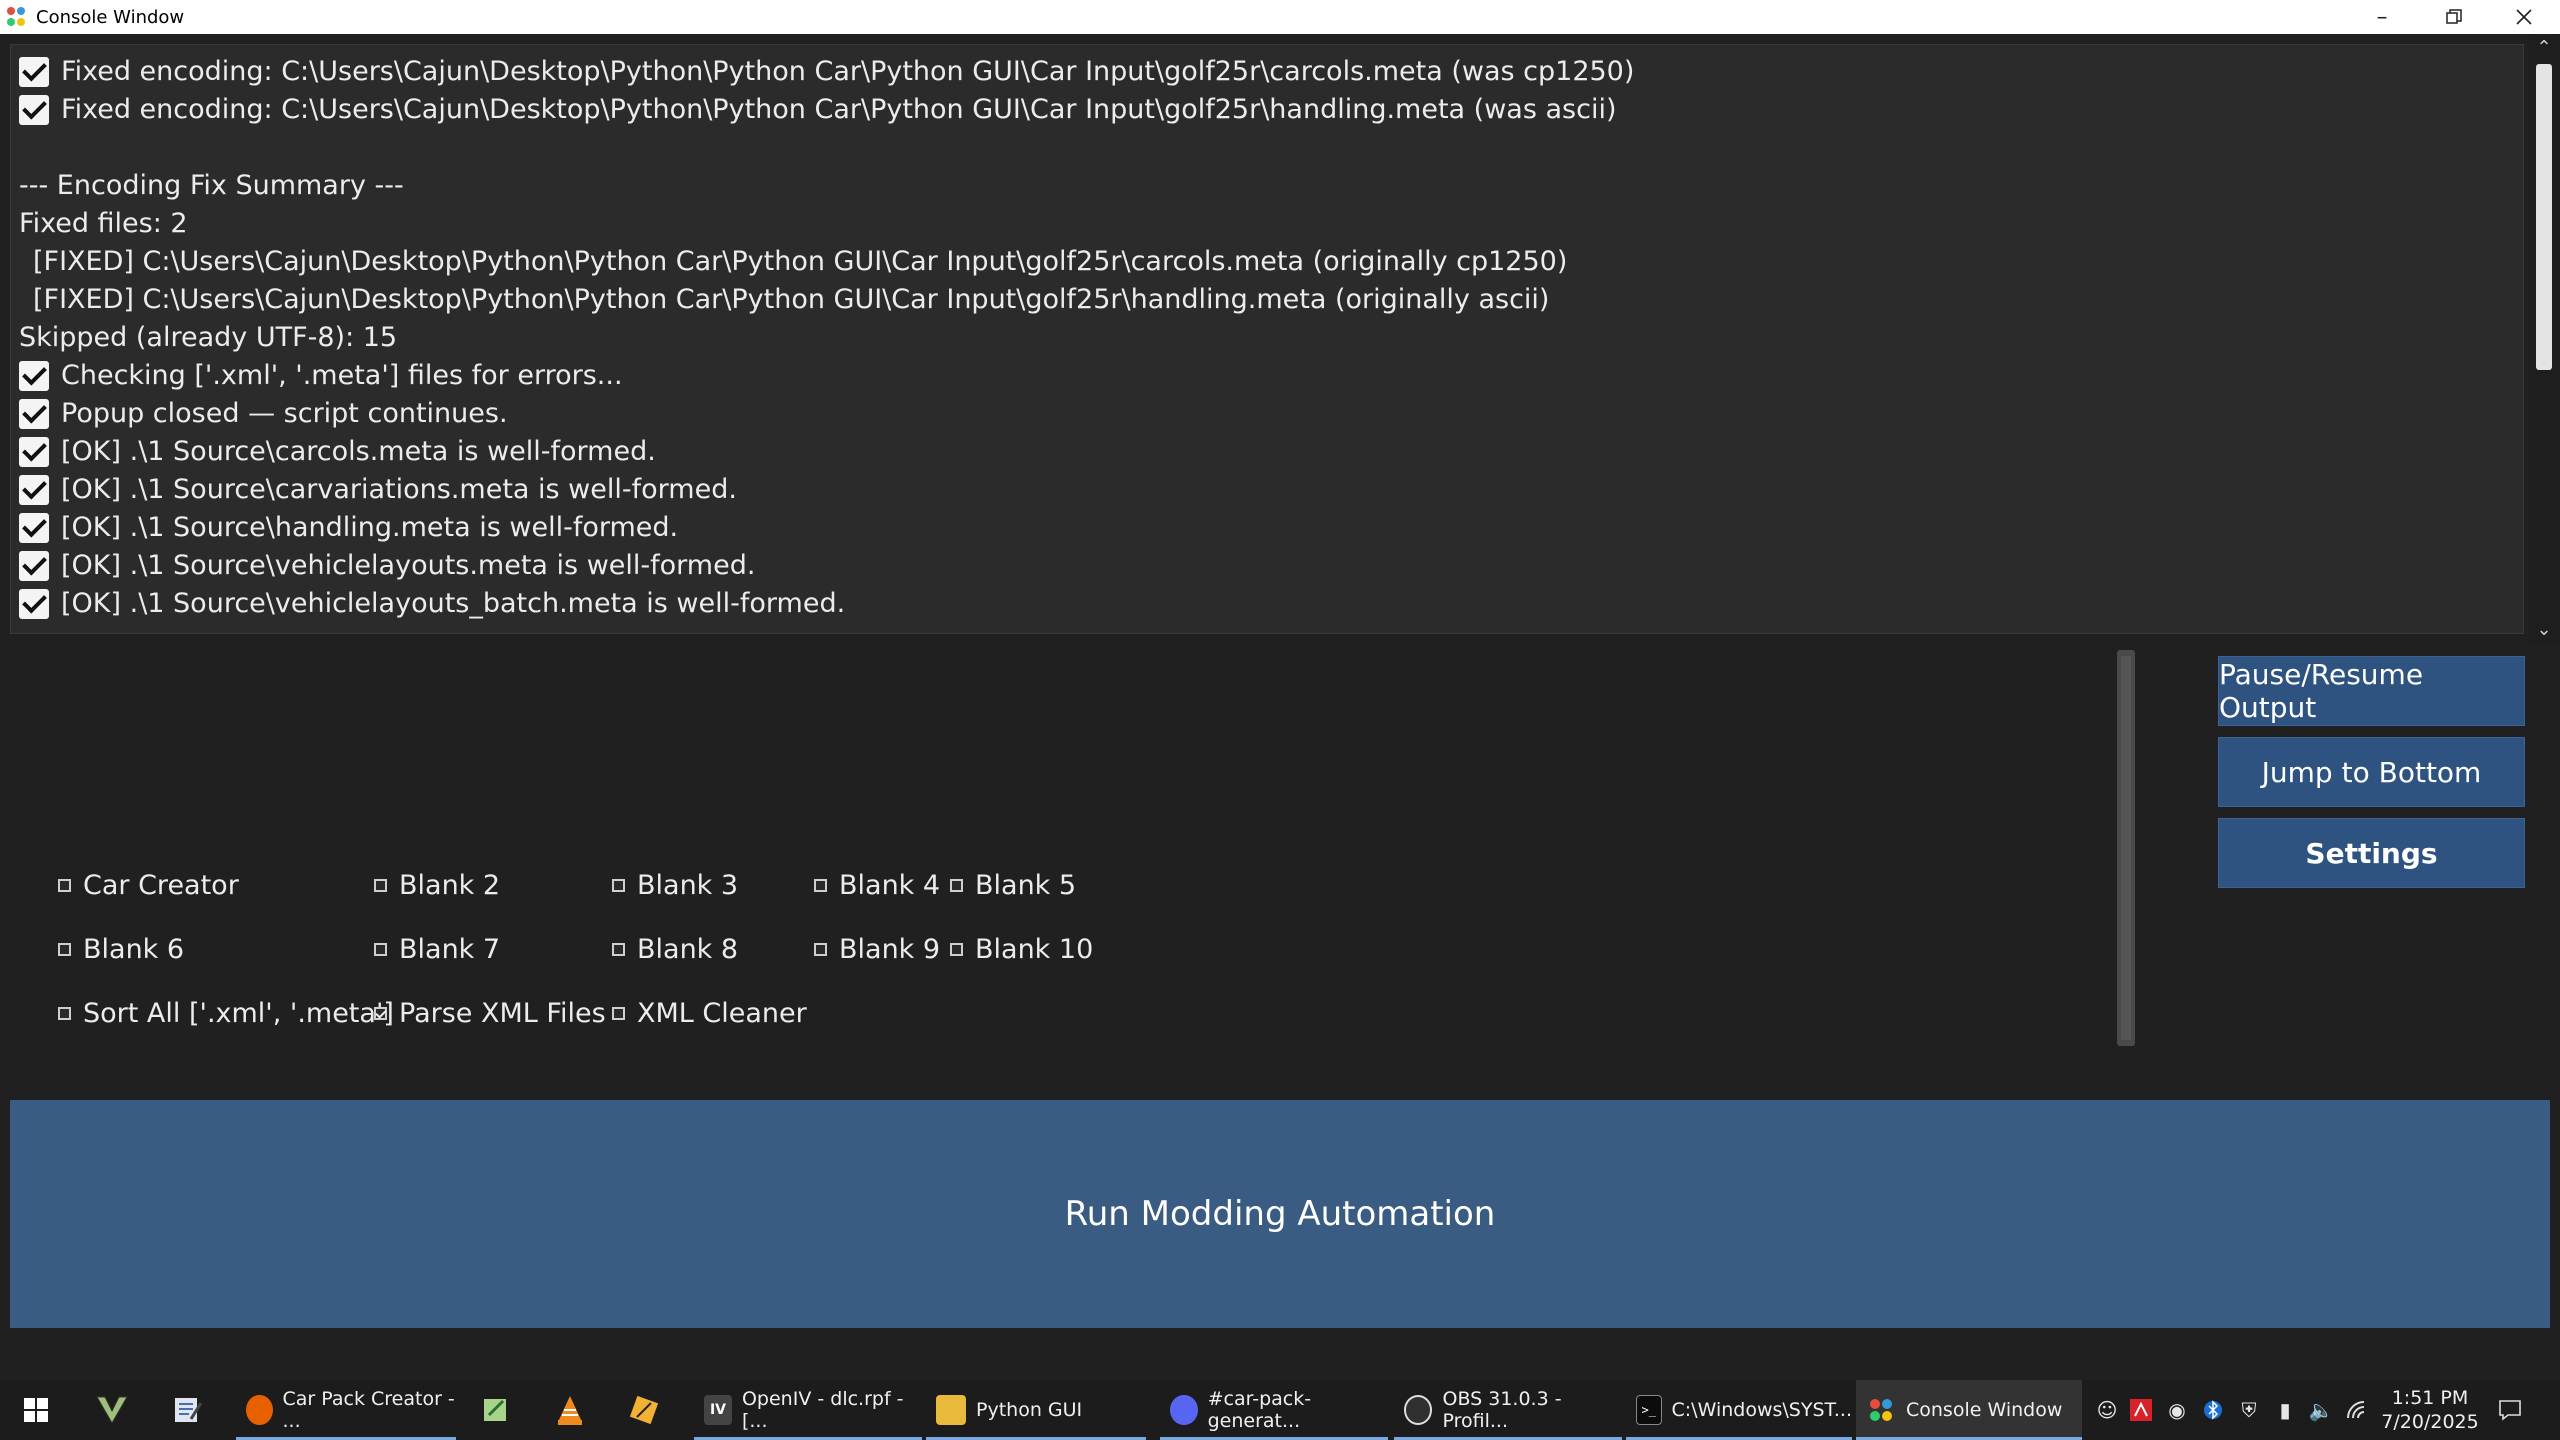  What do you see at coordinates (1034, 949) in the screenshot?
I see `option-label: Blank 10` at bounding box center [1034, 949].